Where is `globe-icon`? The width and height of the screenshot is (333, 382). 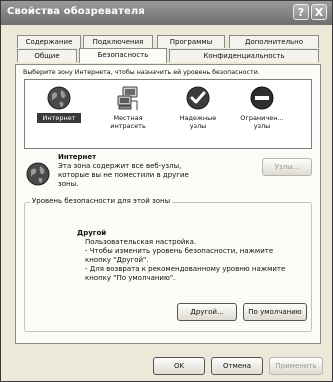 globe-icon is located at coordinates (59, 98).